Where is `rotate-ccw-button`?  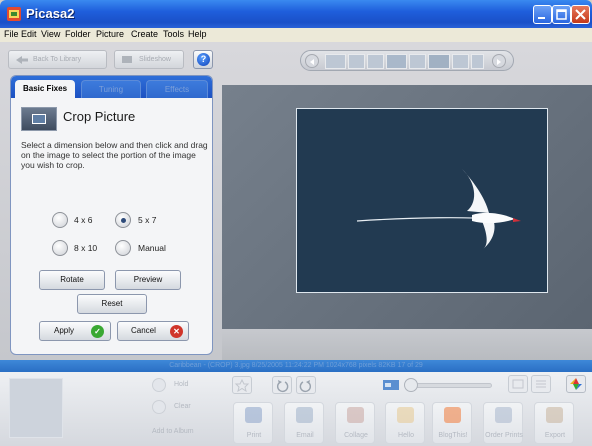 rotate-ccw-button is located at coordinates (282, 385).